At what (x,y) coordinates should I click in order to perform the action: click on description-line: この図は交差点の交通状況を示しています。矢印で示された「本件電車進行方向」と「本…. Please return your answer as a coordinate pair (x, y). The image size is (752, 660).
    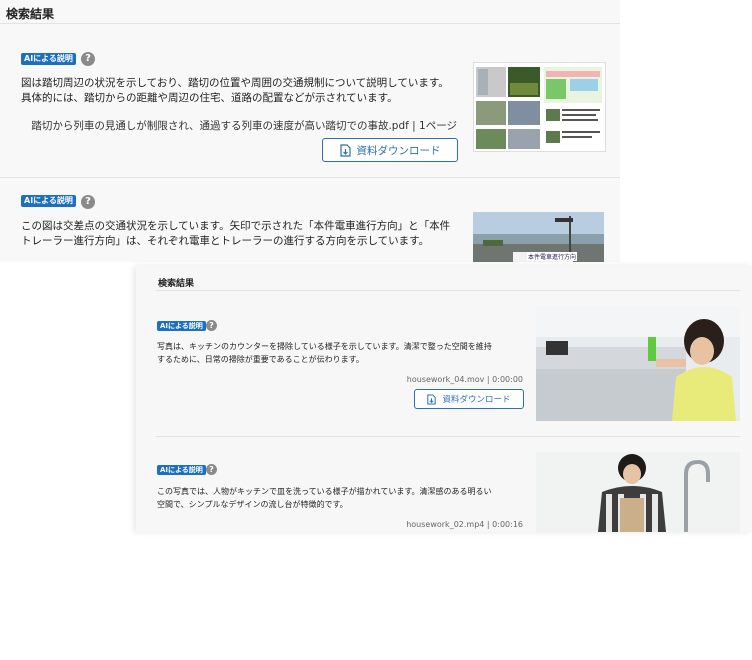
    Looking at the image, I should click on (236, 226).